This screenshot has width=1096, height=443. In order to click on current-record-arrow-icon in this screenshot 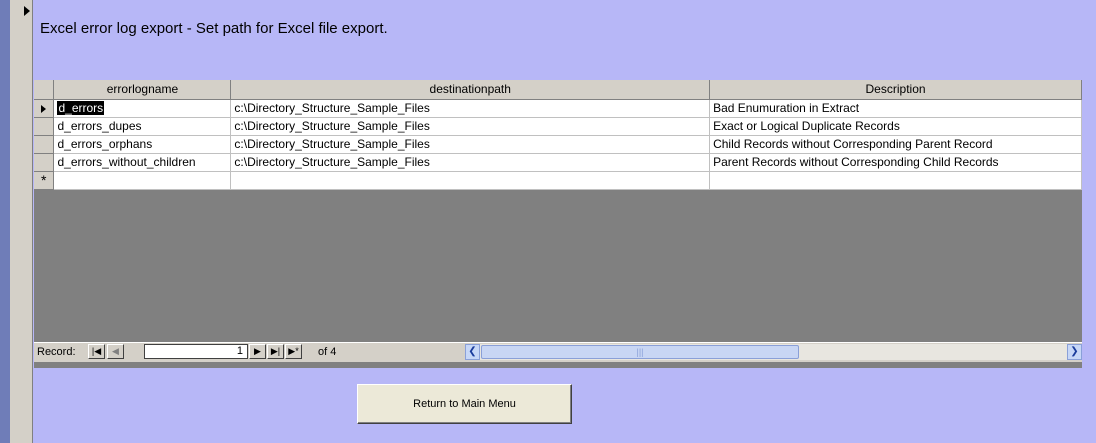, I will do `click(27, 11)`.